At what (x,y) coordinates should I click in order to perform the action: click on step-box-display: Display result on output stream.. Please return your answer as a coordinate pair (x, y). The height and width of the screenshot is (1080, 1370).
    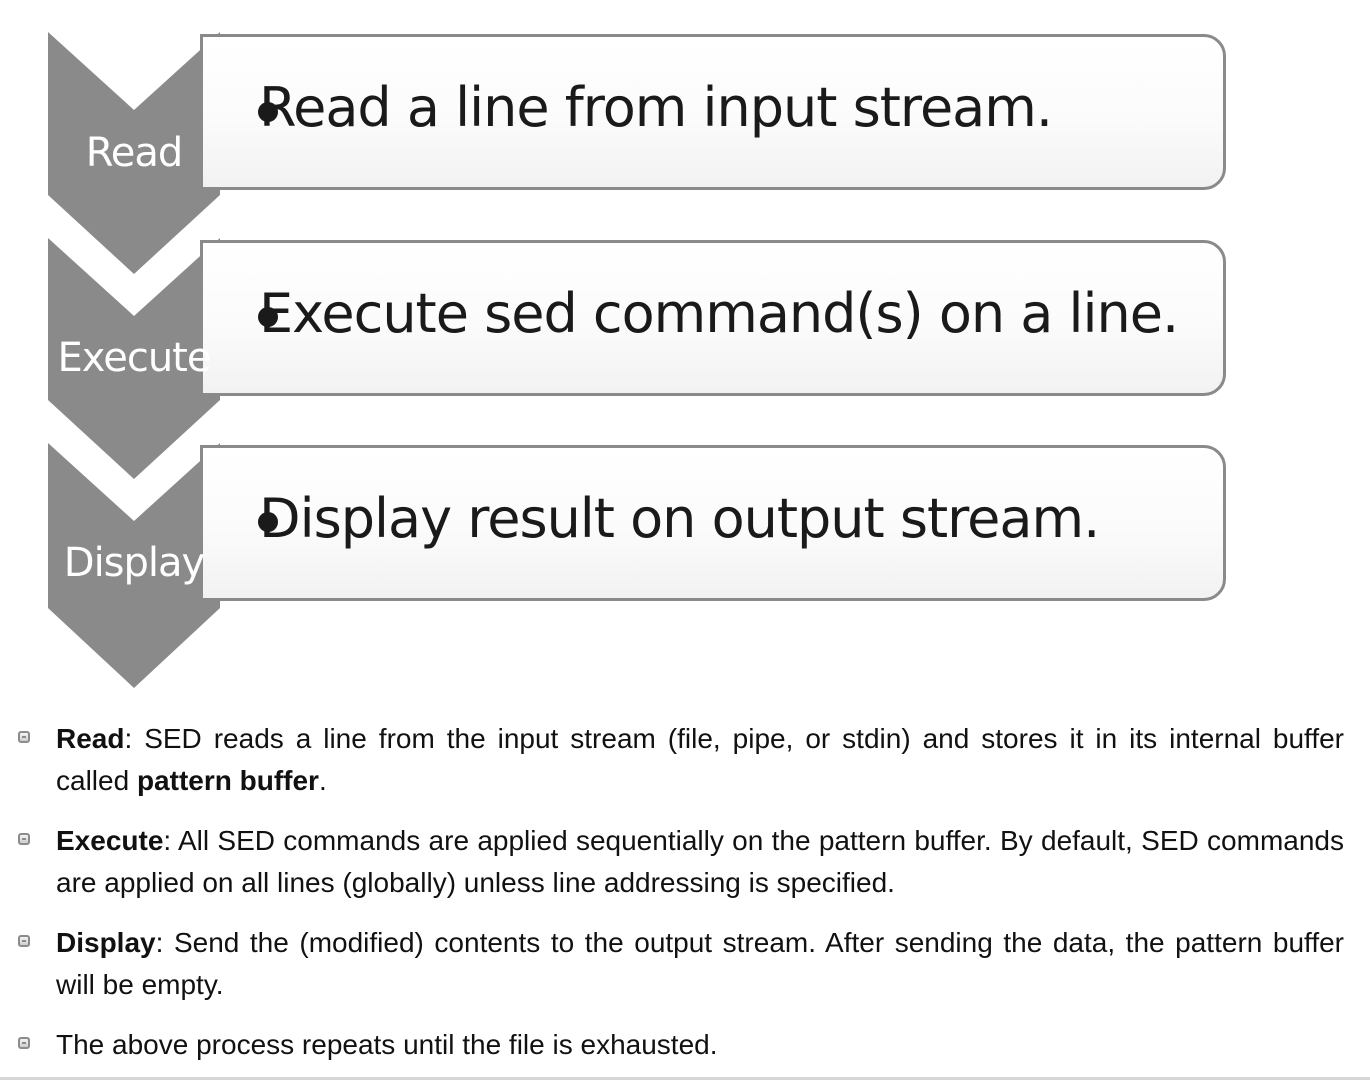
    Looking at the image, I should click on (713, 523).